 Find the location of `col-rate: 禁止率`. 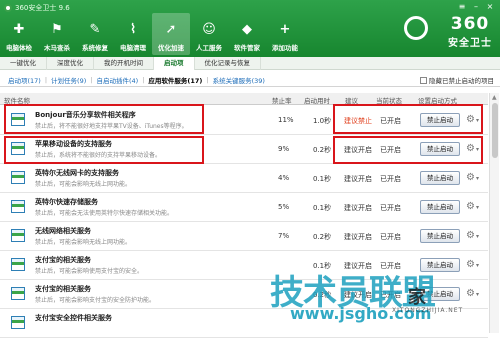

col-rate: 禁止率 is located at coordinates (282, 101).